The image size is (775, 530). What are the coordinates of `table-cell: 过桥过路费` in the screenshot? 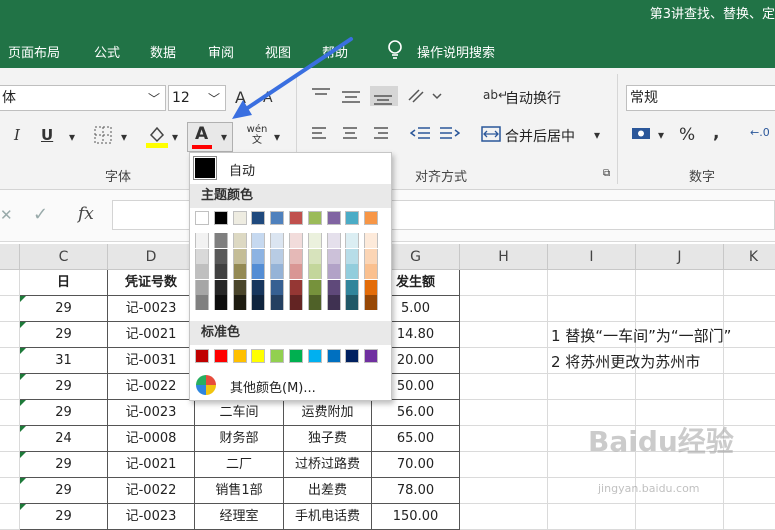 It's located at (328, 465).